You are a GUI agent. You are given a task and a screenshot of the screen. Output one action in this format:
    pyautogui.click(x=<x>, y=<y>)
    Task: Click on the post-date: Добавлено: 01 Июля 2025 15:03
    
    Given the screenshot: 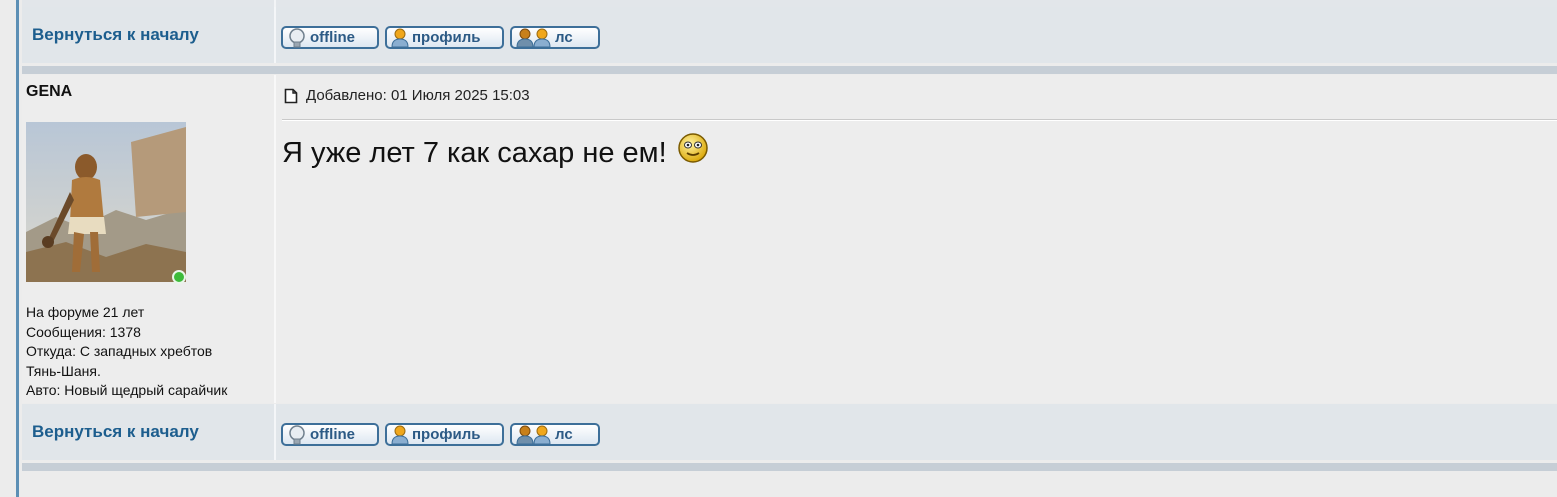 What is the action you would take?
    pyautogui.click(x=418, y=95)
    